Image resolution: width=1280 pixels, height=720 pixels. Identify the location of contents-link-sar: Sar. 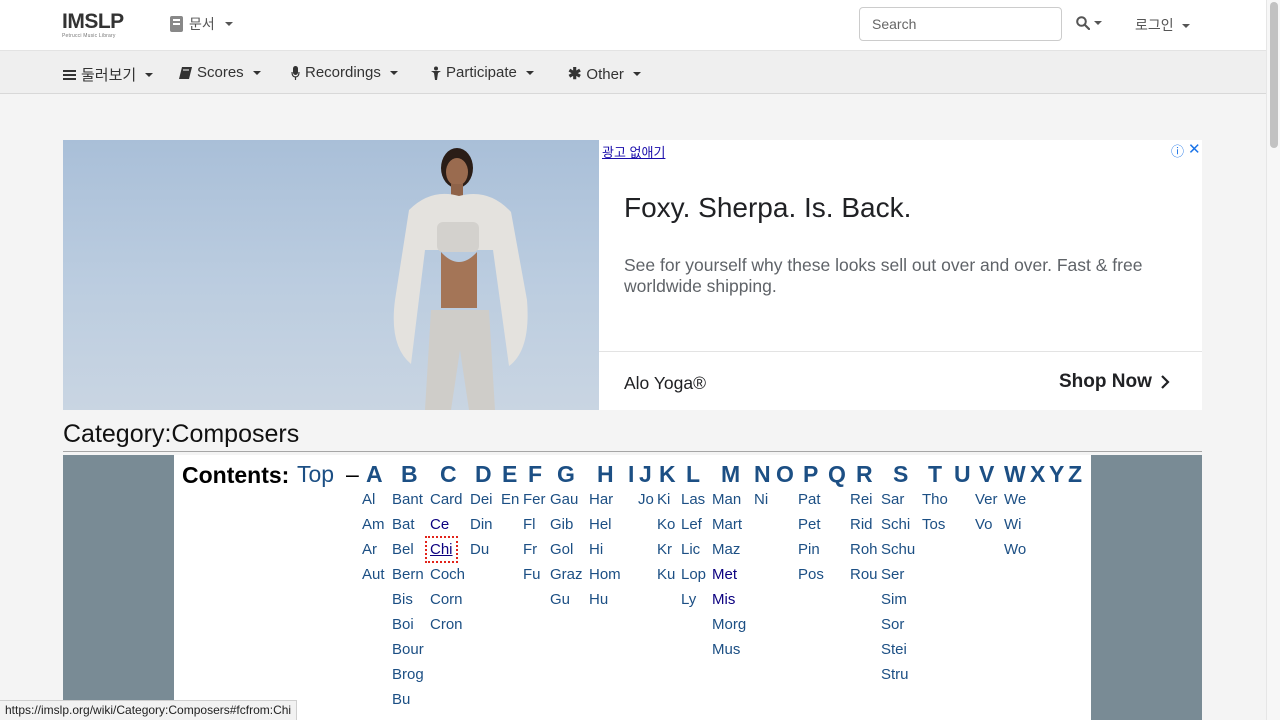
(892, 499).